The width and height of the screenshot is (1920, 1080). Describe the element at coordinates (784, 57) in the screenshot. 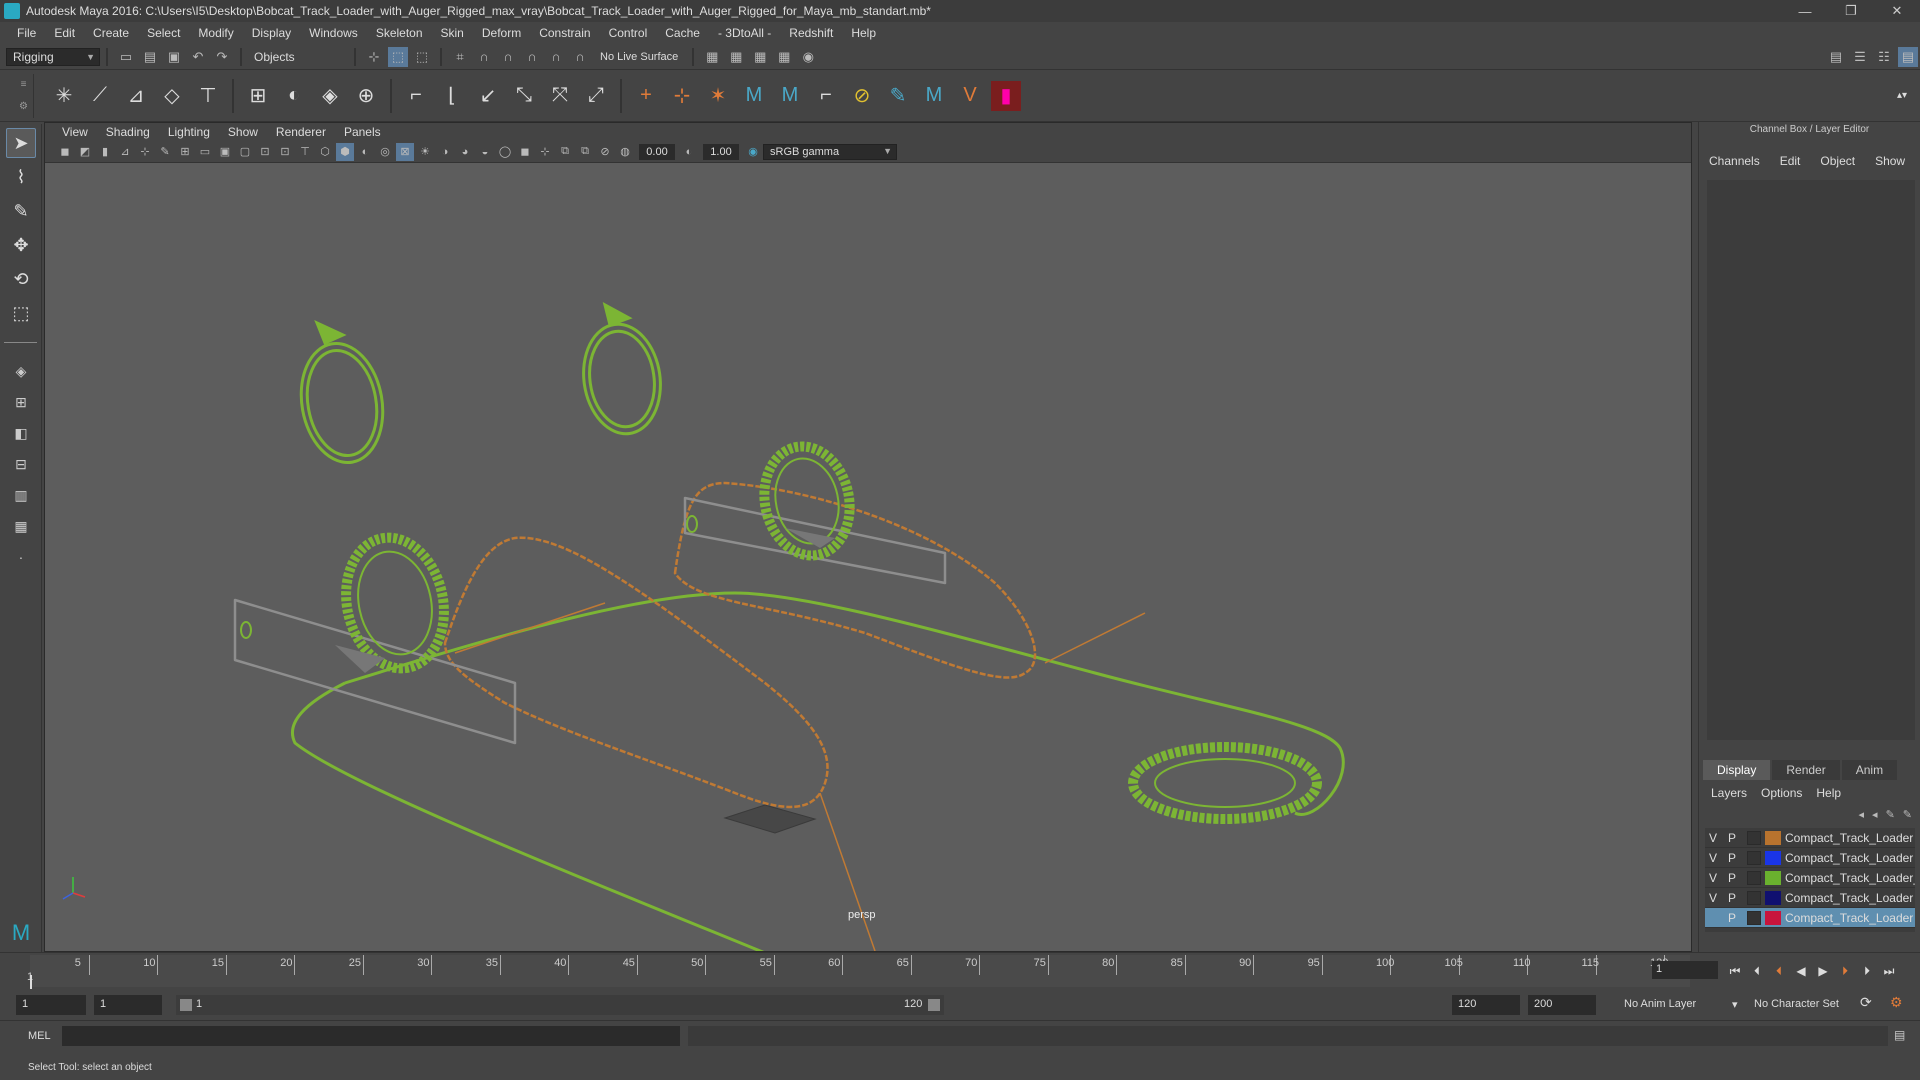

I see `render-settings-icon: ▦` at that location.